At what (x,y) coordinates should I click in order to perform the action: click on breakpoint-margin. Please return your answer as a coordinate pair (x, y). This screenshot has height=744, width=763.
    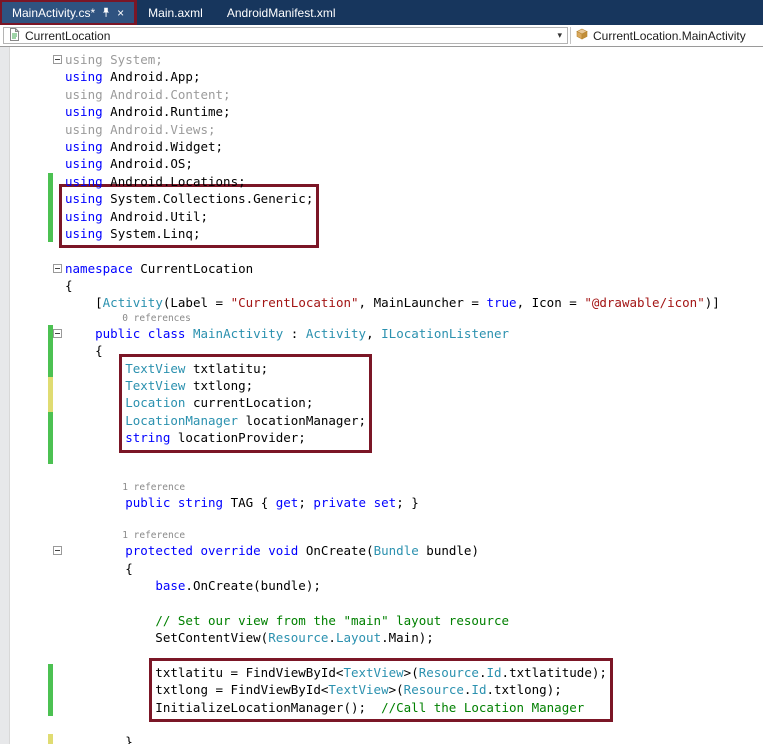
    Looking at the image, I should click on (5, 395).